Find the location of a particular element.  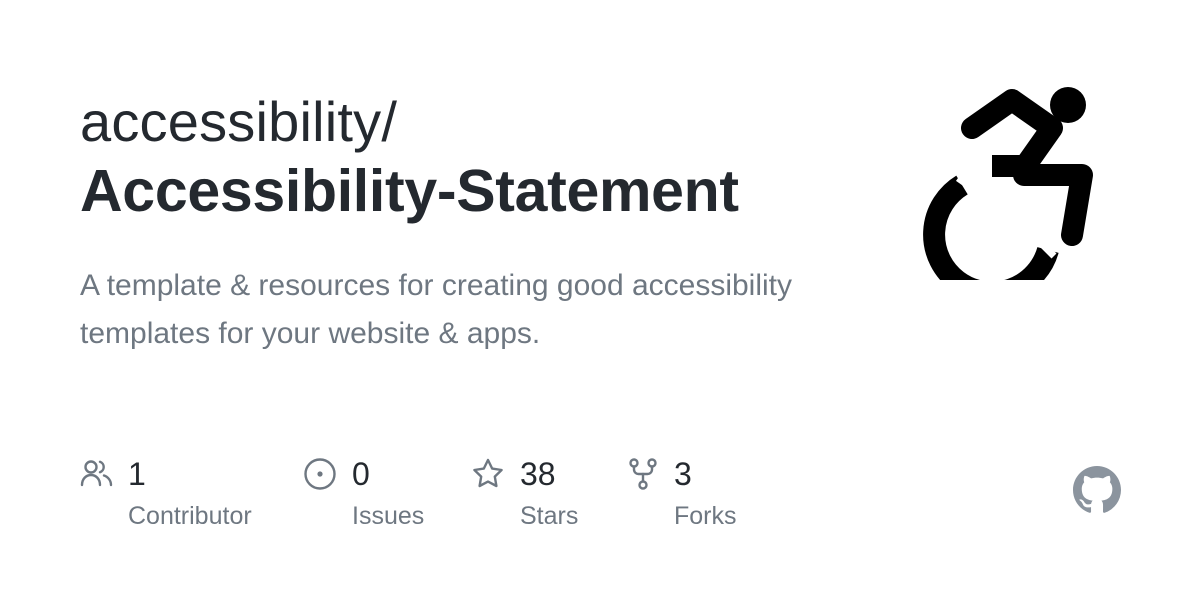

repository-owner: accessibility/ is located at coordinates (470, 122).